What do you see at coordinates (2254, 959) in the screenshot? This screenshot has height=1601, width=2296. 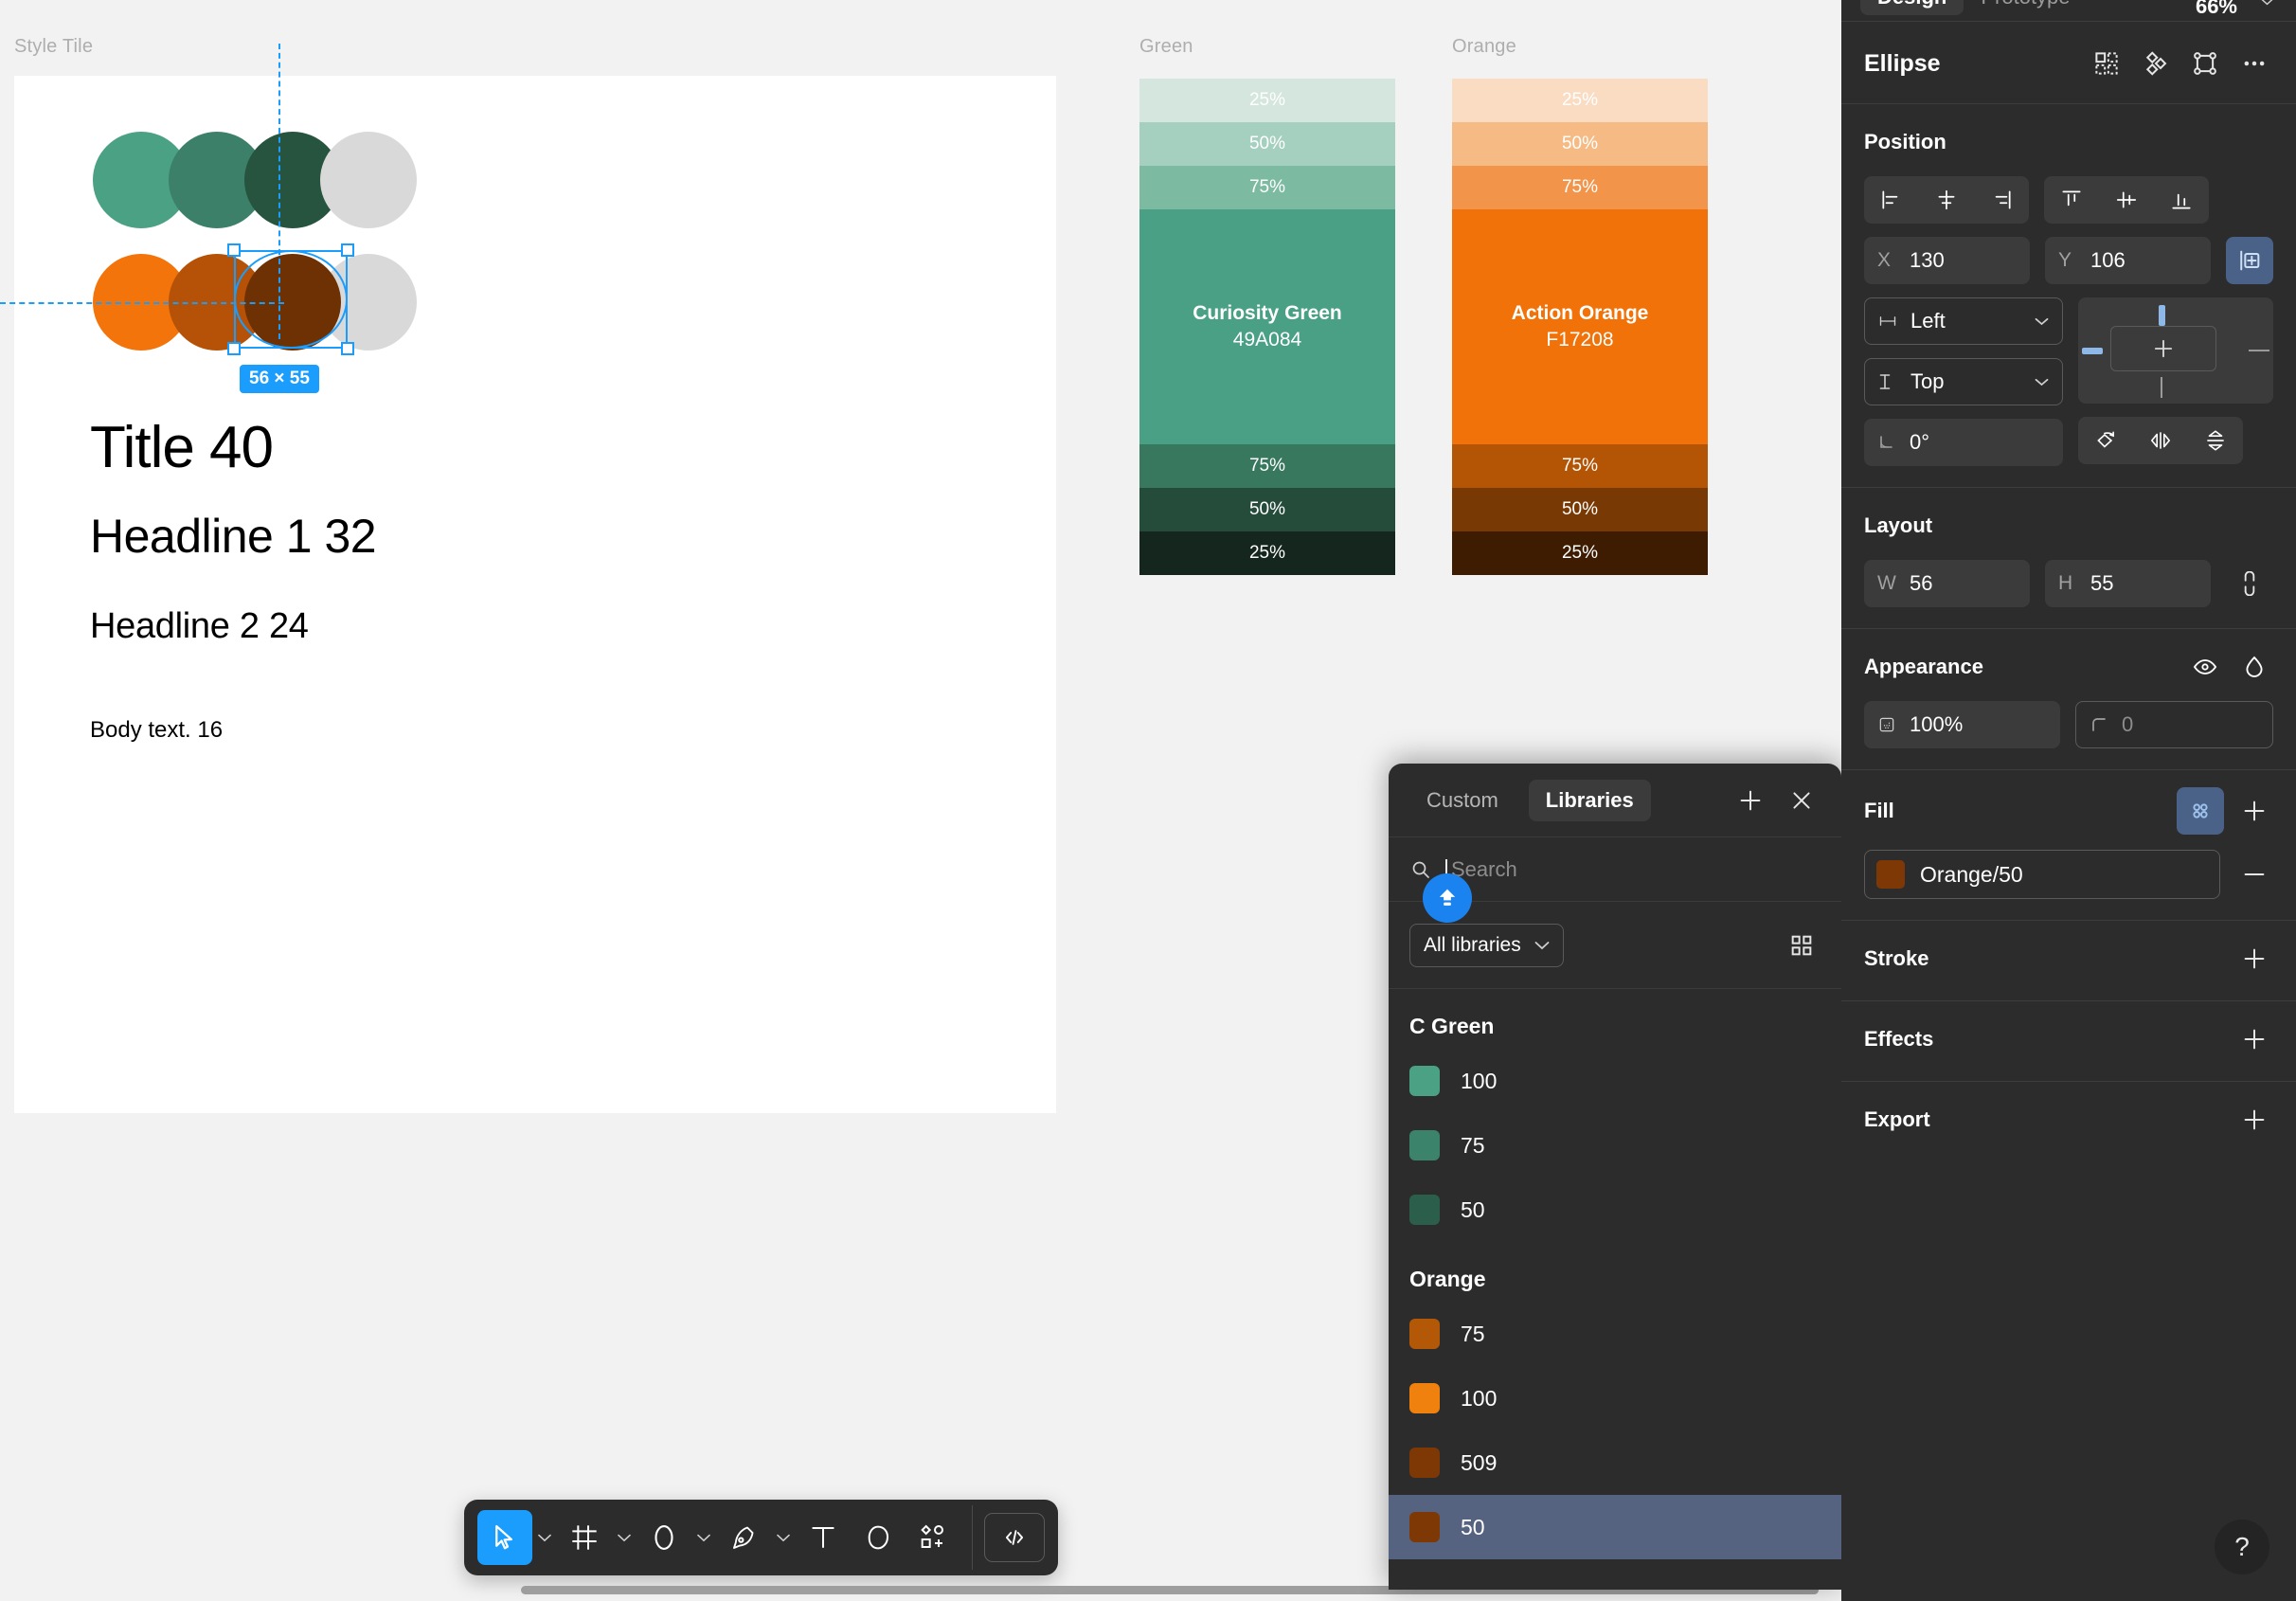 I see `add-stroke-icon` at bounding box center [2254, 959].